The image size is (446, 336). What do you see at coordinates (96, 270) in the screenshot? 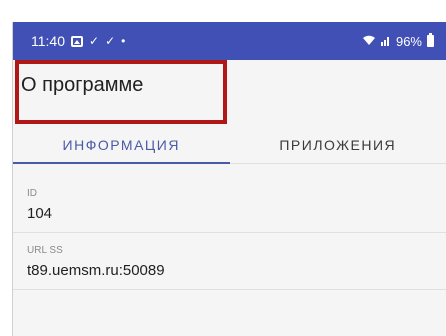
I see `field-value: t89.uemsm.ru:50089` at bounding box center [96, 270].